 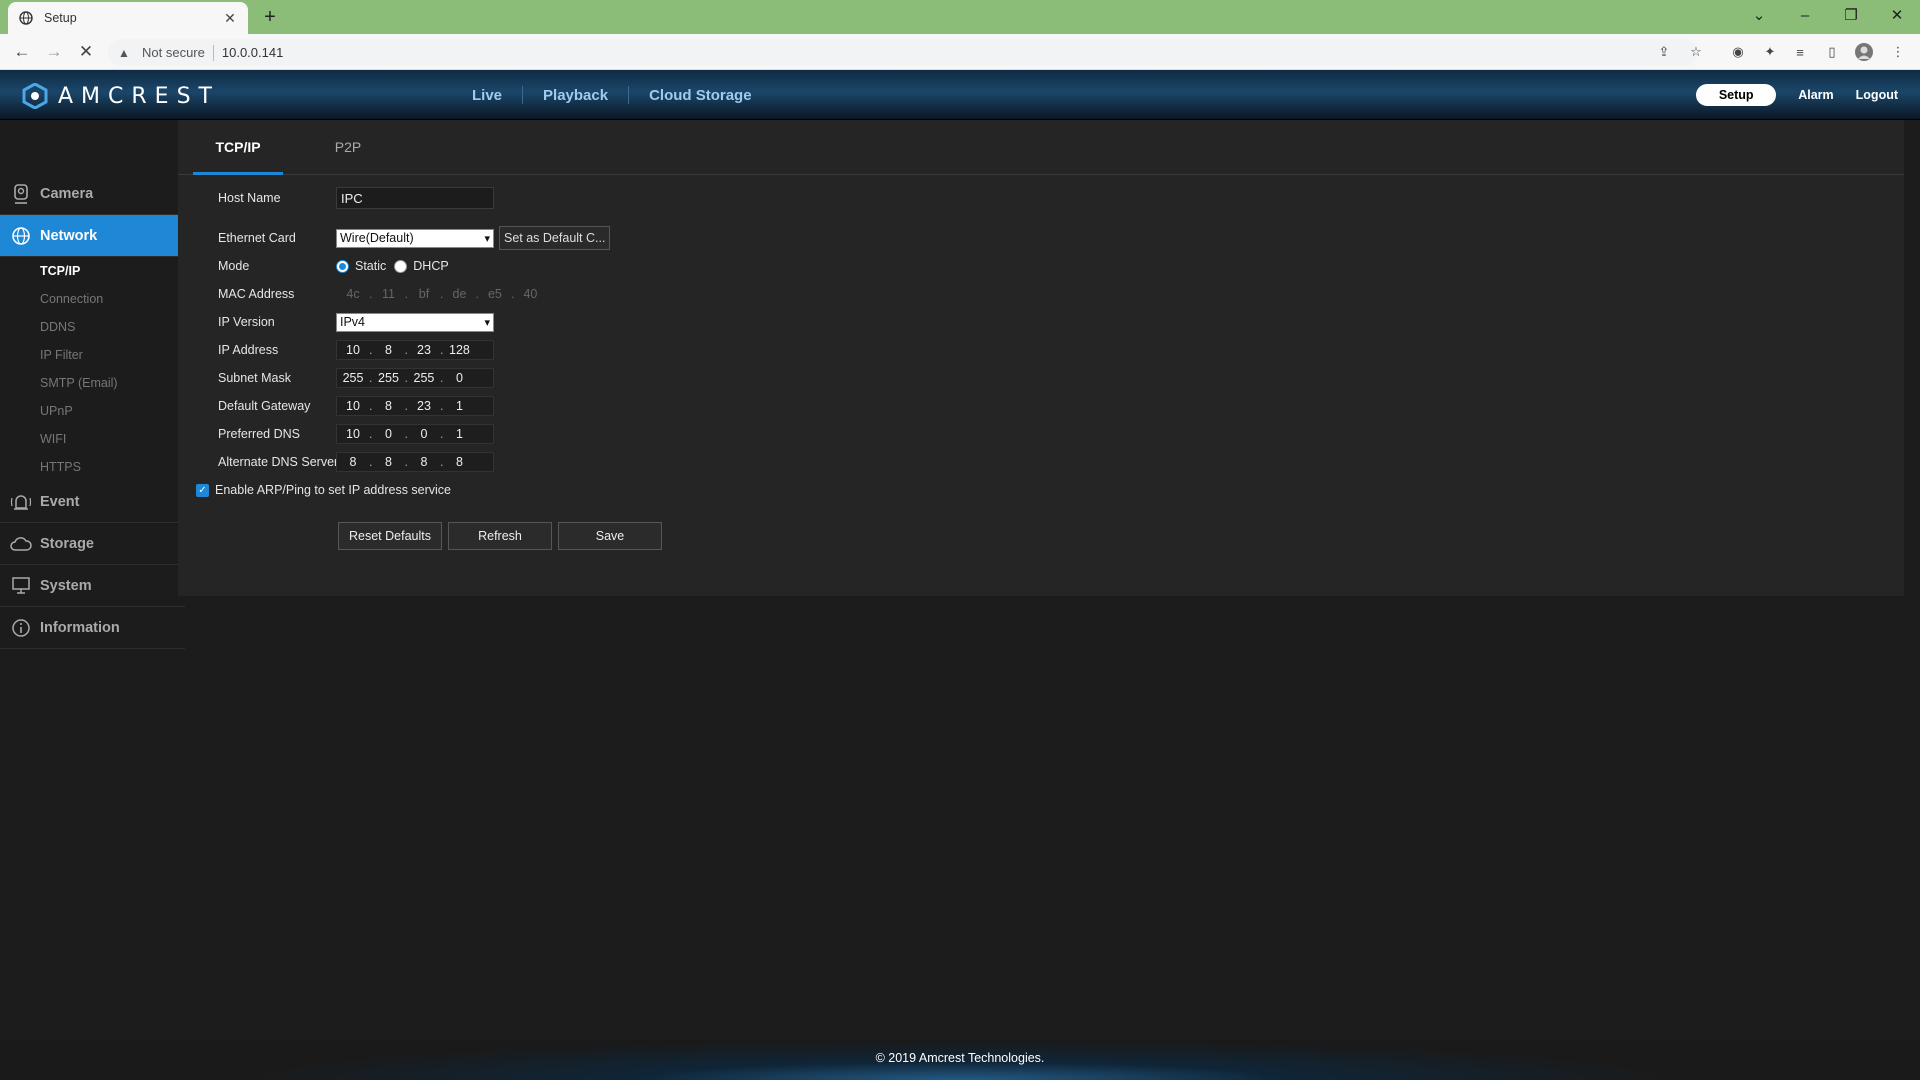 What do you see at coordinates (1877, 95) in the screenshot?
I see `logout-link: Logout` at bounding box center [1877, 95].